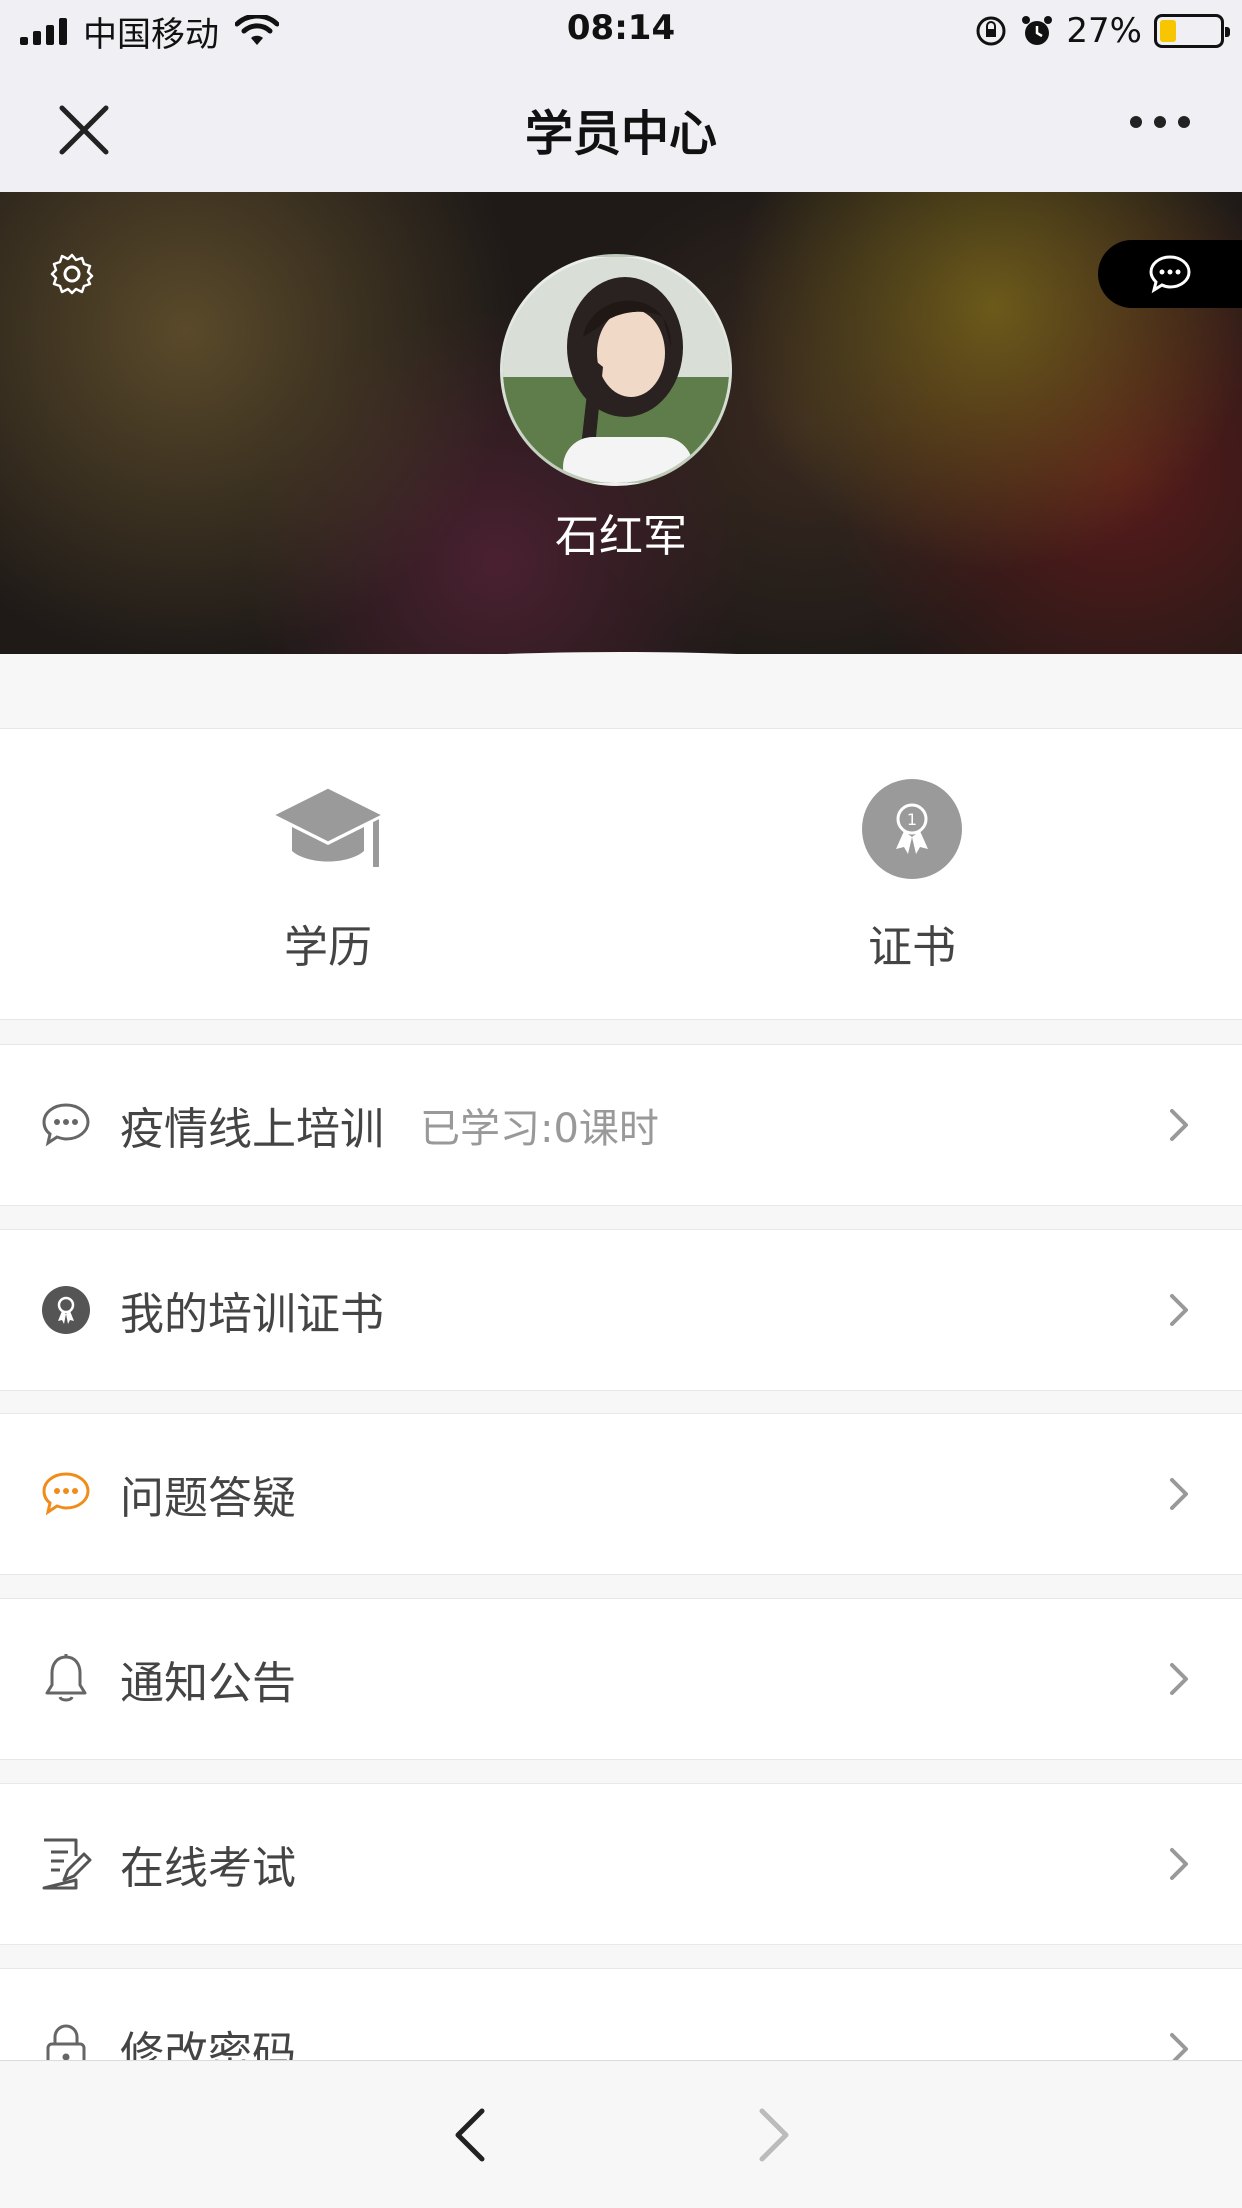 This screenshot has width=1242, height=2208. What do you see at coordinates (66, 1679) in the screenshot?
I see `bell-icon` at bounding box center [66, 1679].